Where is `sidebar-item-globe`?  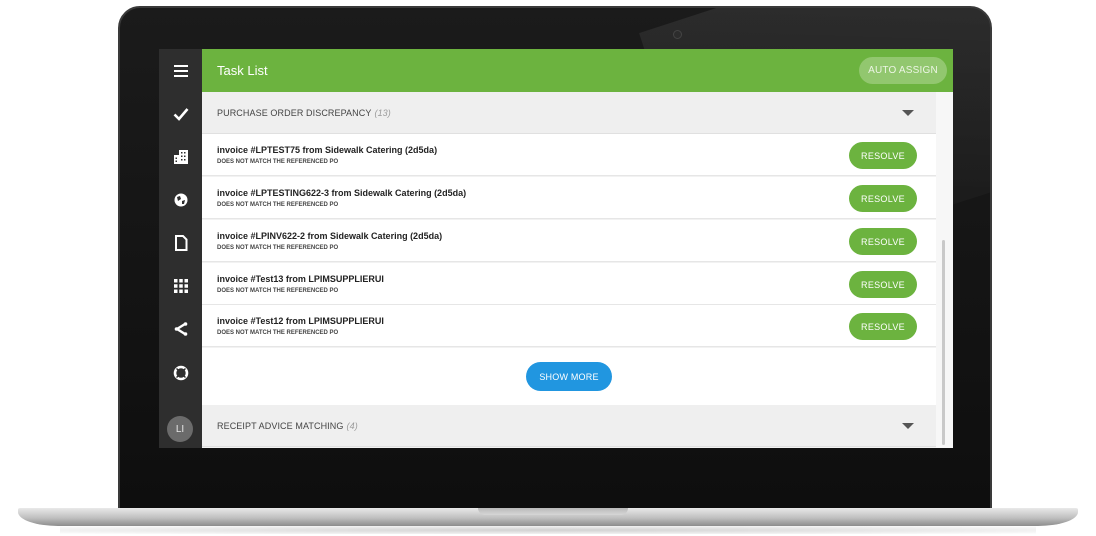
sidebar-item-globe is located at coordinates (180, 200).